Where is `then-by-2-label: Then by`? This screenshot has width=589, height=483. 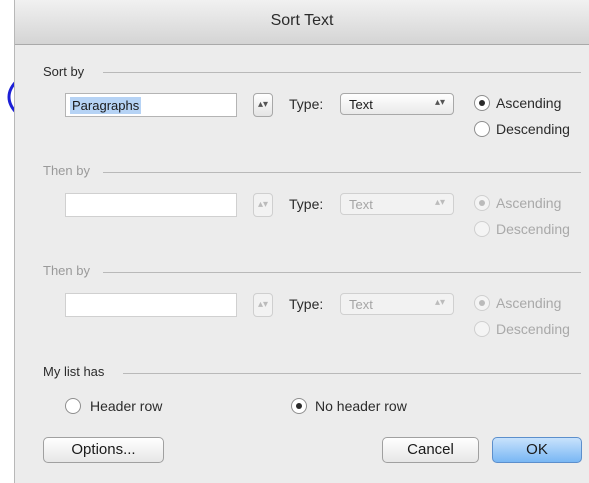
then-by-2-label: Then by is located at coordinates (66, 270).